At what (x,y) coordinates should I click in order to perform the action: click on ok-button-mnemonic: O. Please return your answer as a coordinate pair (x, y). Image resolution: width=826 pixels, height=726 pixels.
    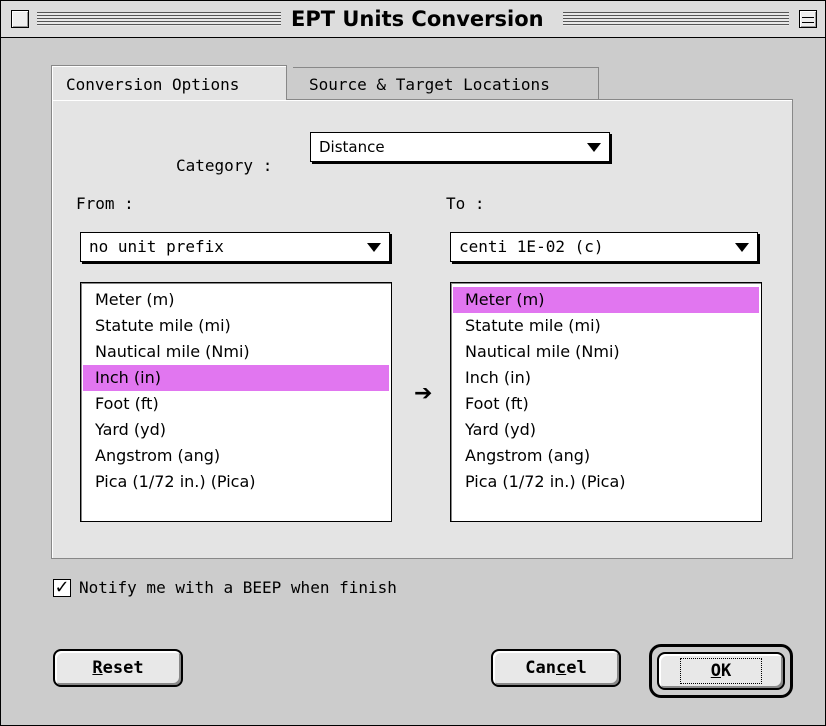
    Looking at the image, I should click on (715, 671).